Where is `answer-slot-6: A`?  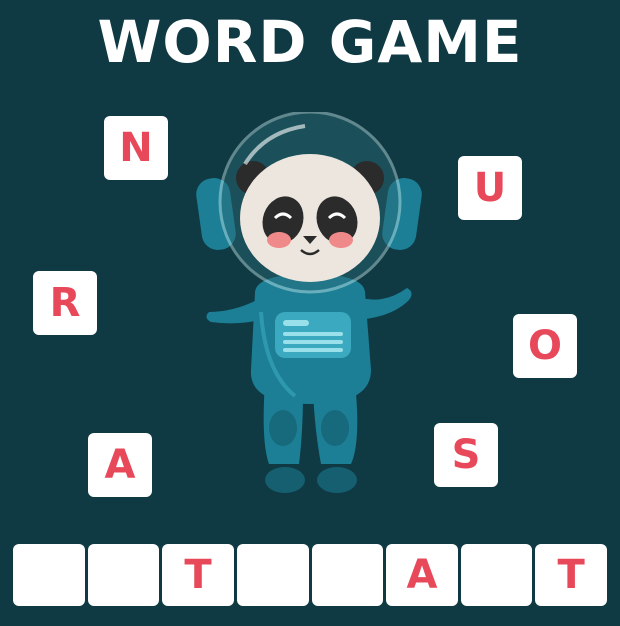
answer-slot-6: A is located at coordinates (422, 575).